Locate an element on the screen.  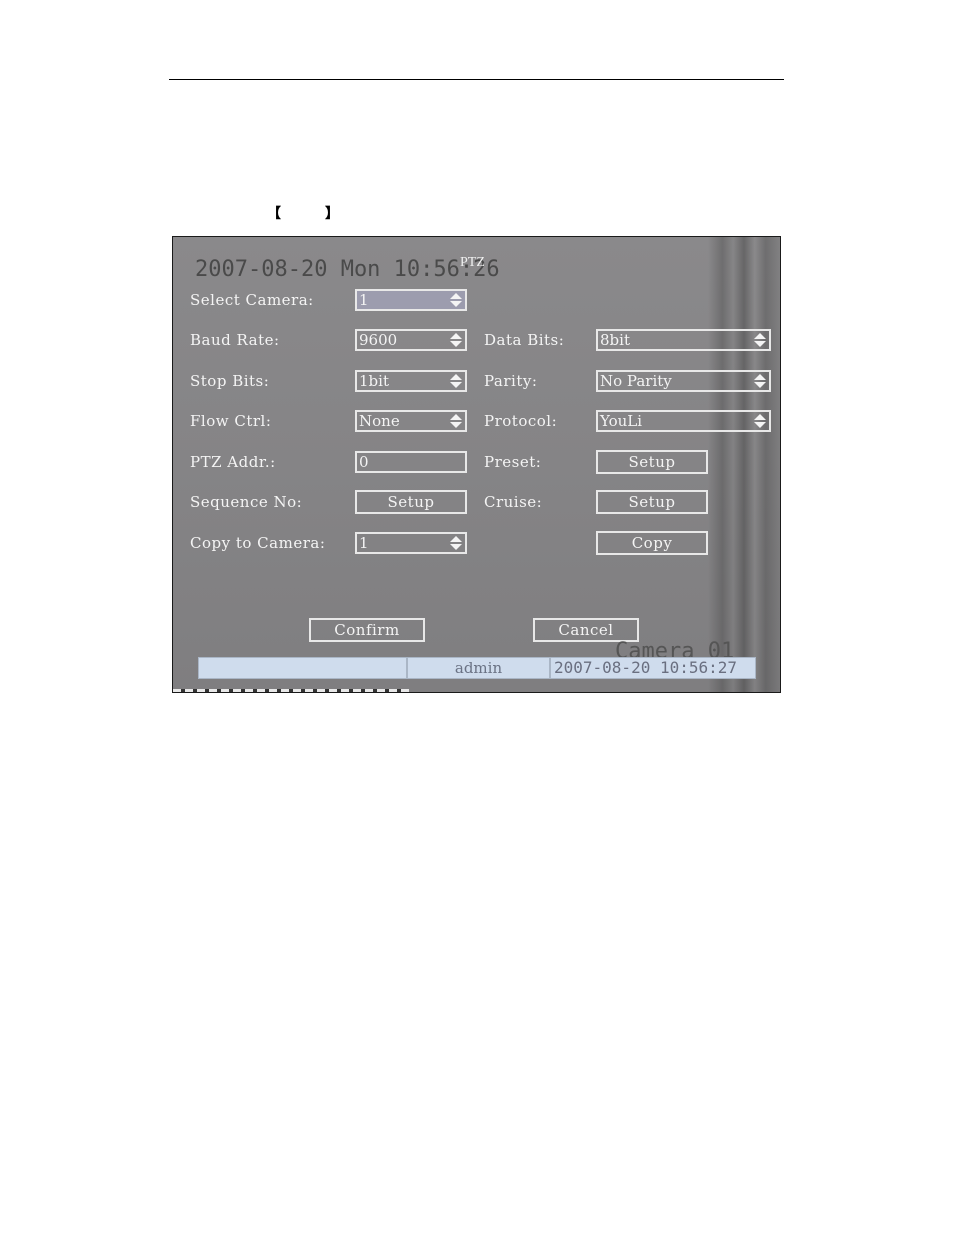
baud-rate-label: Baud Rate: is located at coordinates (235, 340).